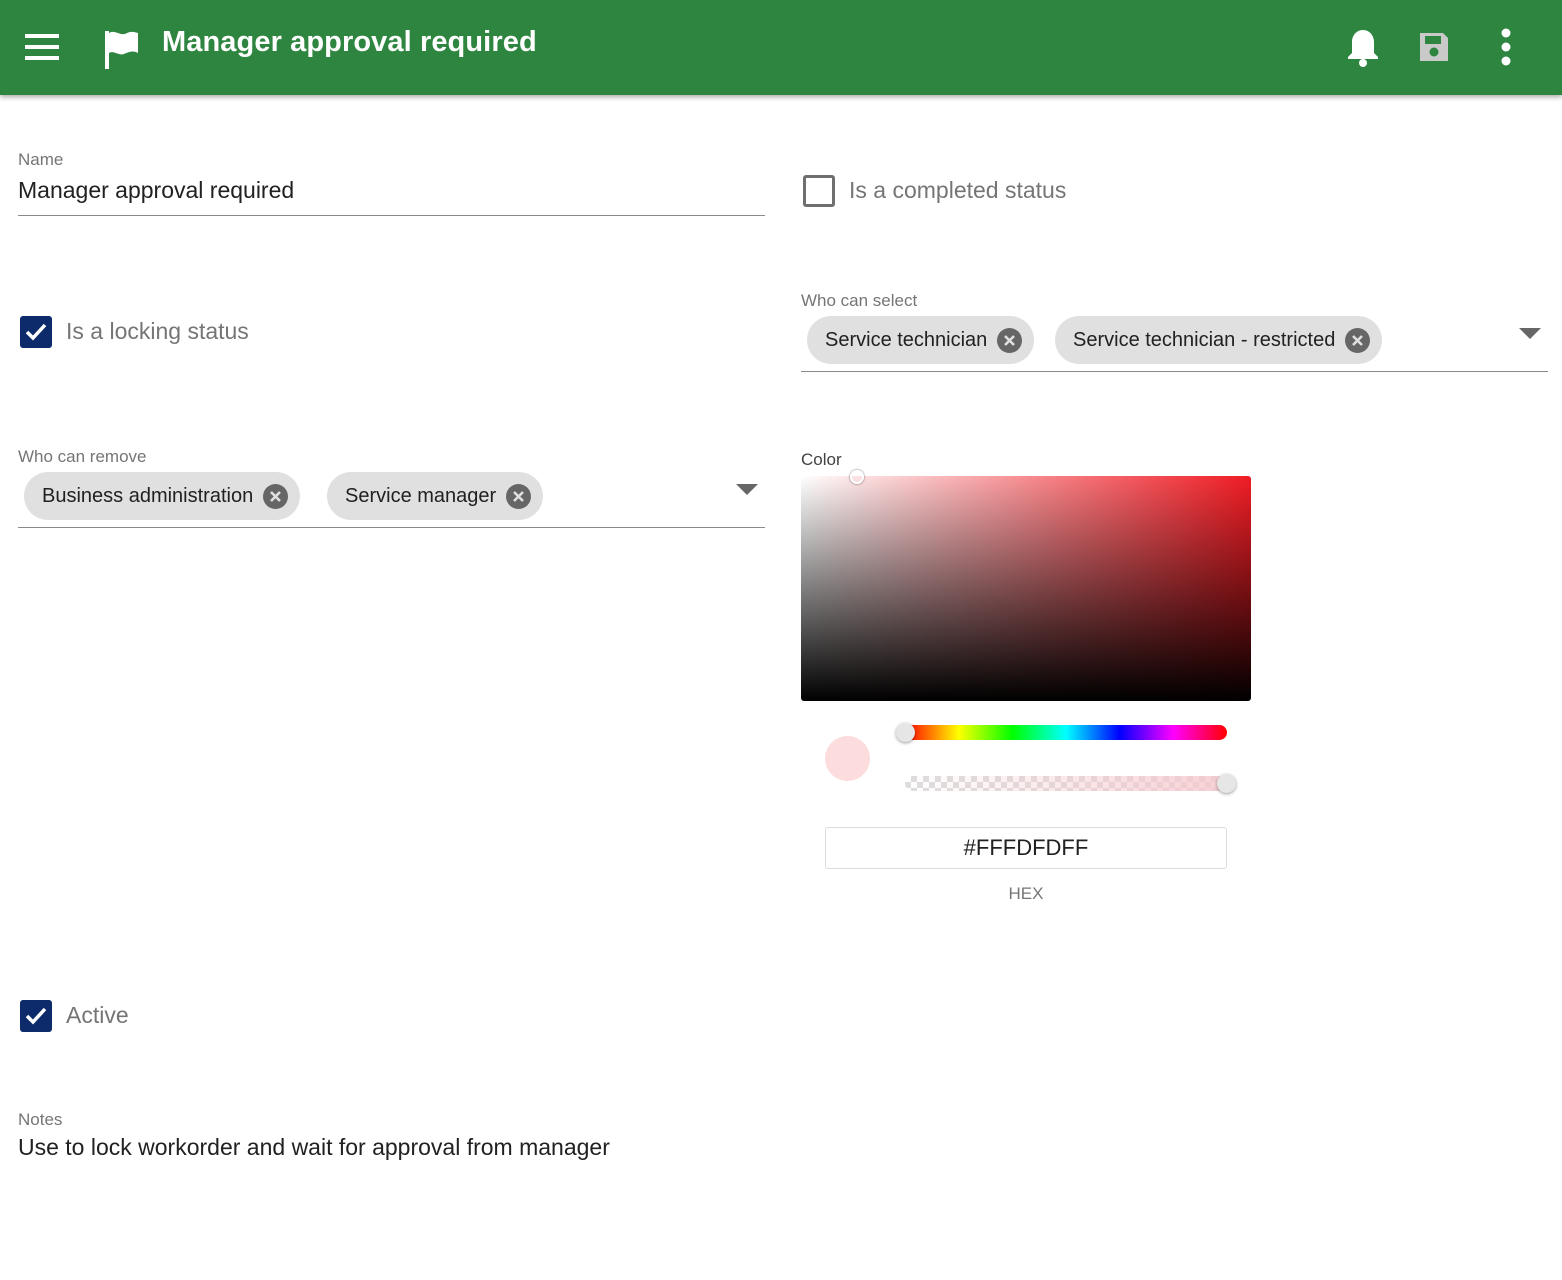 The image size is (1562, 1280). I want to click on bell-icon, so click(1363, 47).